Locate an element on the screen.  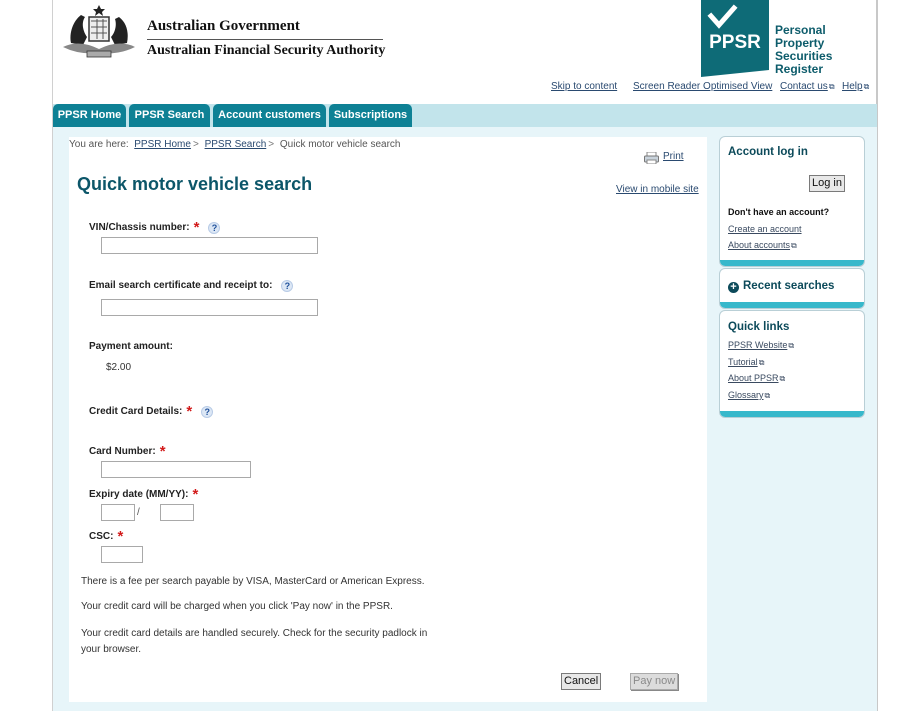
tab-subscriptions: Subscriptions is located at coordinates (370, 115).